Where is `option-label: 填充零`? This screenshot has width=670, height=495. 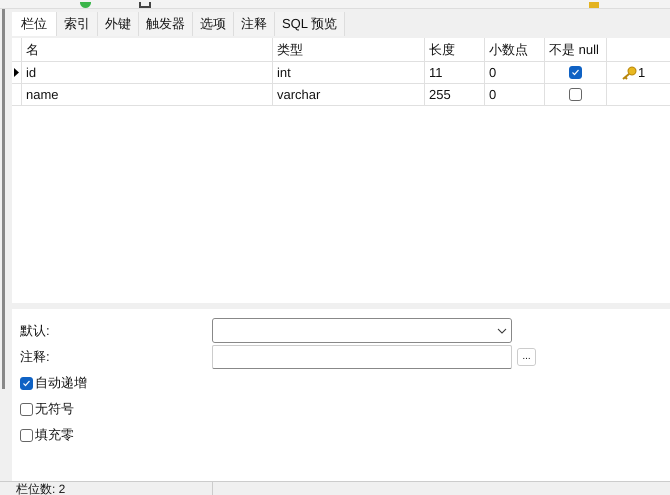 option-label: 填充零 is located at coordinates (54, 435).